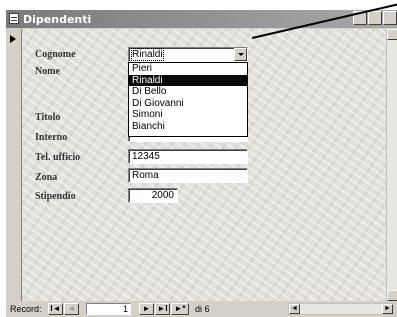 This screenshot has width=397, height=317. Describe the element at coordinates (46, 177) in the screenshot. I see `label-zona: Zona` at that location.